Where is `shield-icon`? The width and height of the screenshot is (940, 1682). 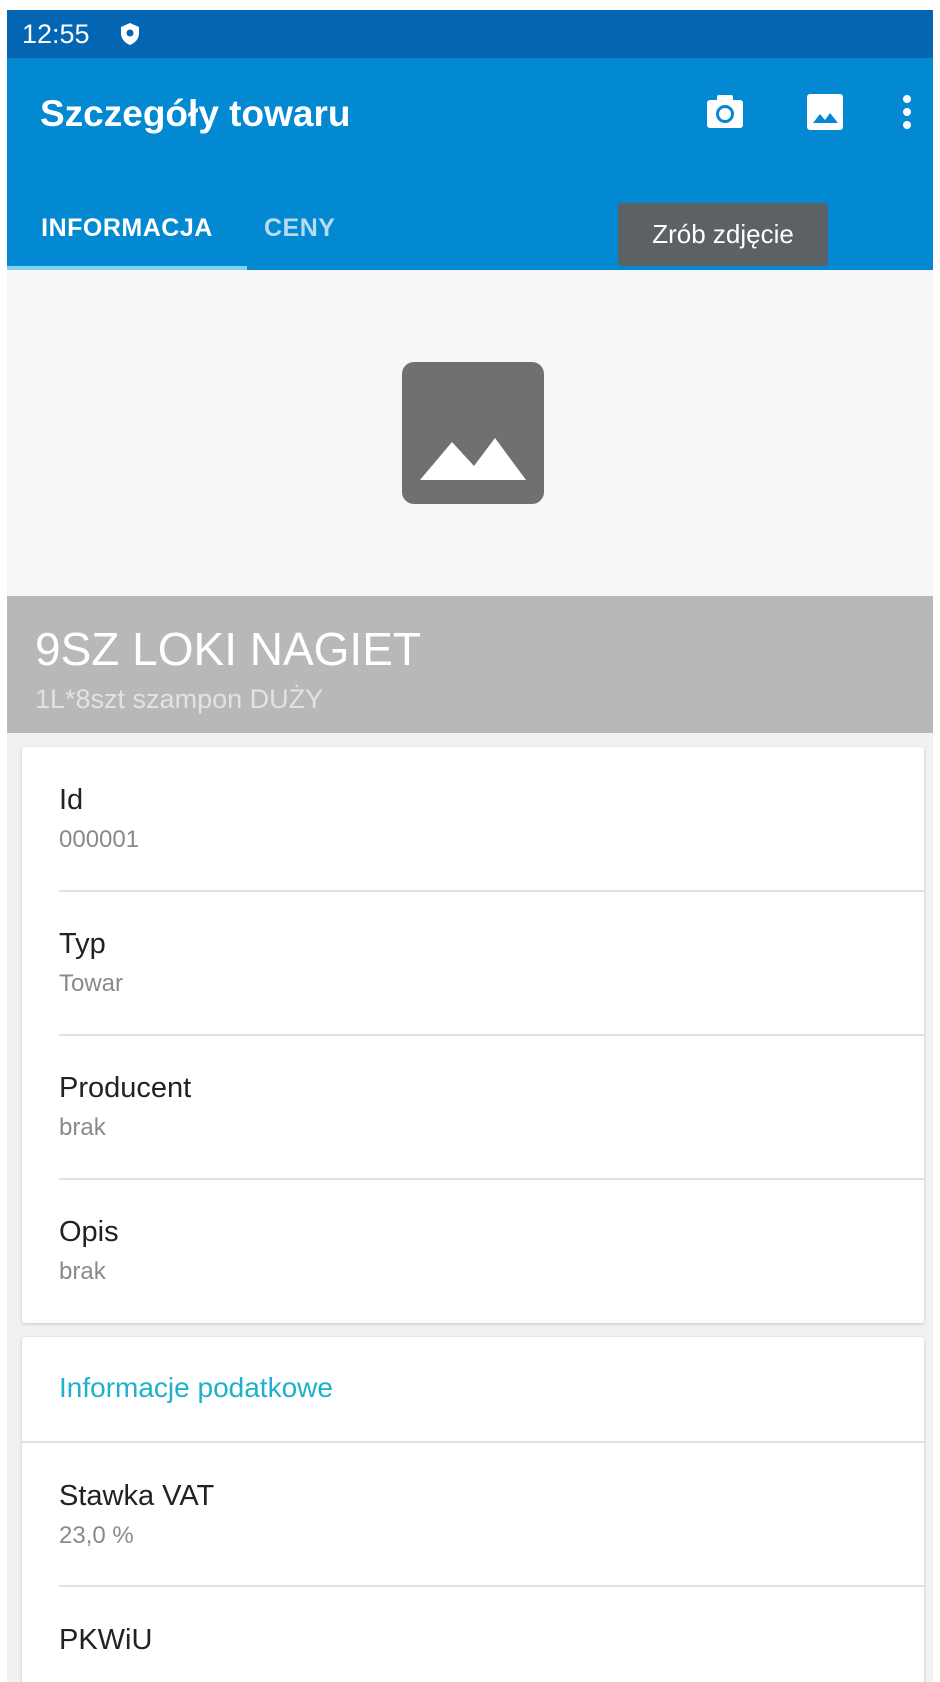
shield-icon is located at coordinates (130, 34).